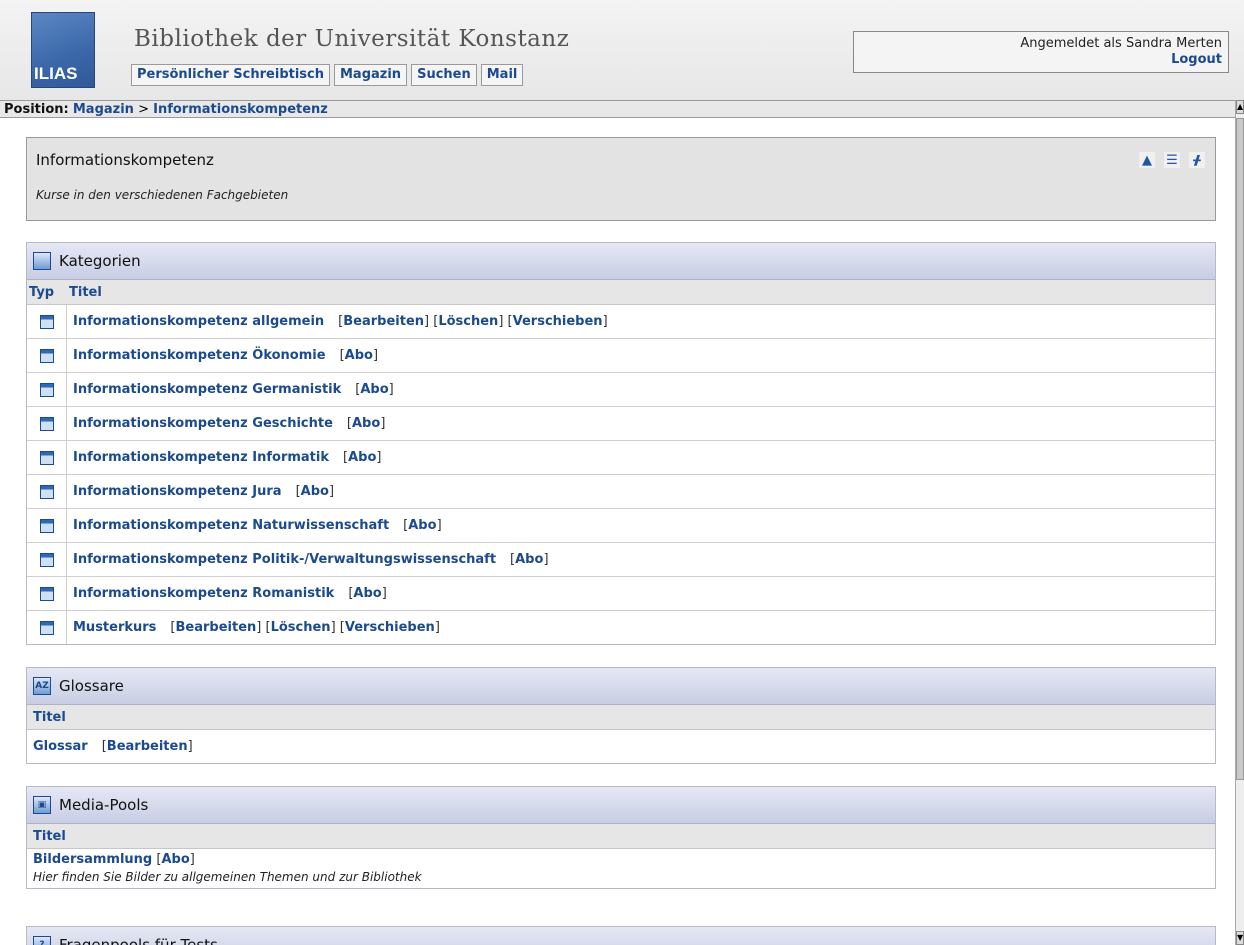 Image resolution: width=1244 pixels, height=945 pixels. What do you see at coordinates (42, 805) in the screenshot?
I see `media-pool-icon: ▣` at bounding box center [42, 805].